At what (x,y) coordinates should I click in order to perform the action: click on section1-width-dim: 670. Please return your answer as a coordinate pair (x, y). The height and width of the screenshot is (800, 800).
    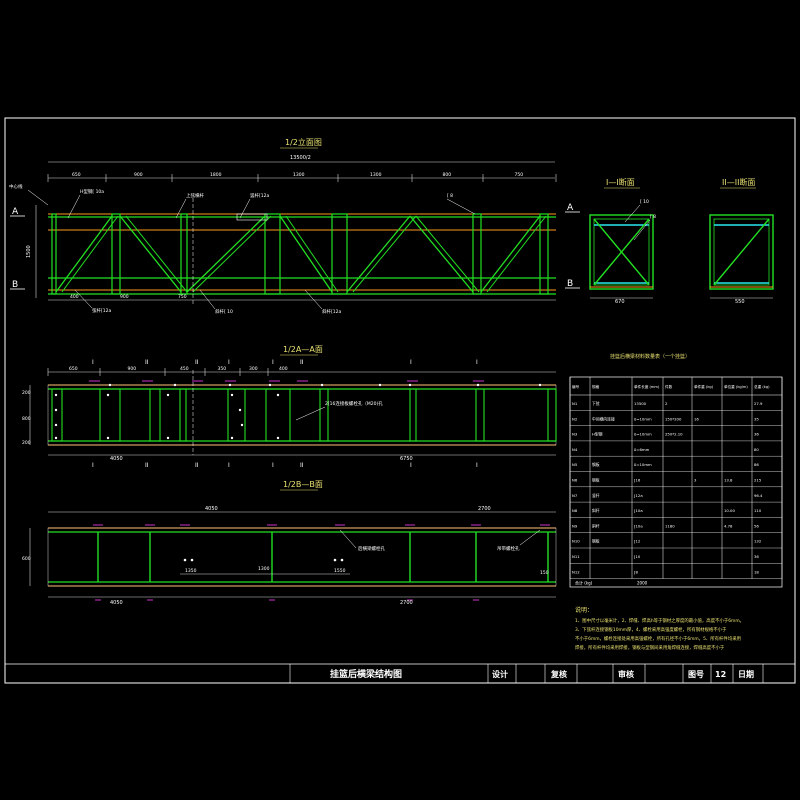
    Looking at the image, I should click on (620, 302).